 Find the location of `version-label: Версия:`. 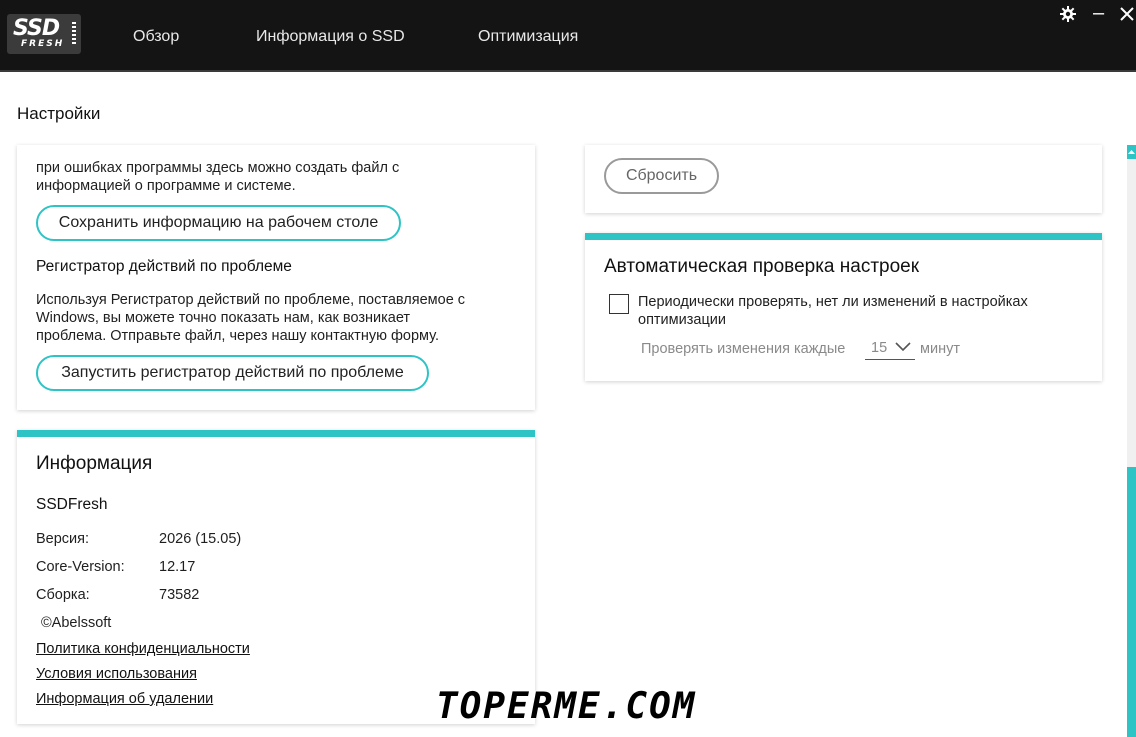

version-label: Версия: is located at coordinates (63, 539).